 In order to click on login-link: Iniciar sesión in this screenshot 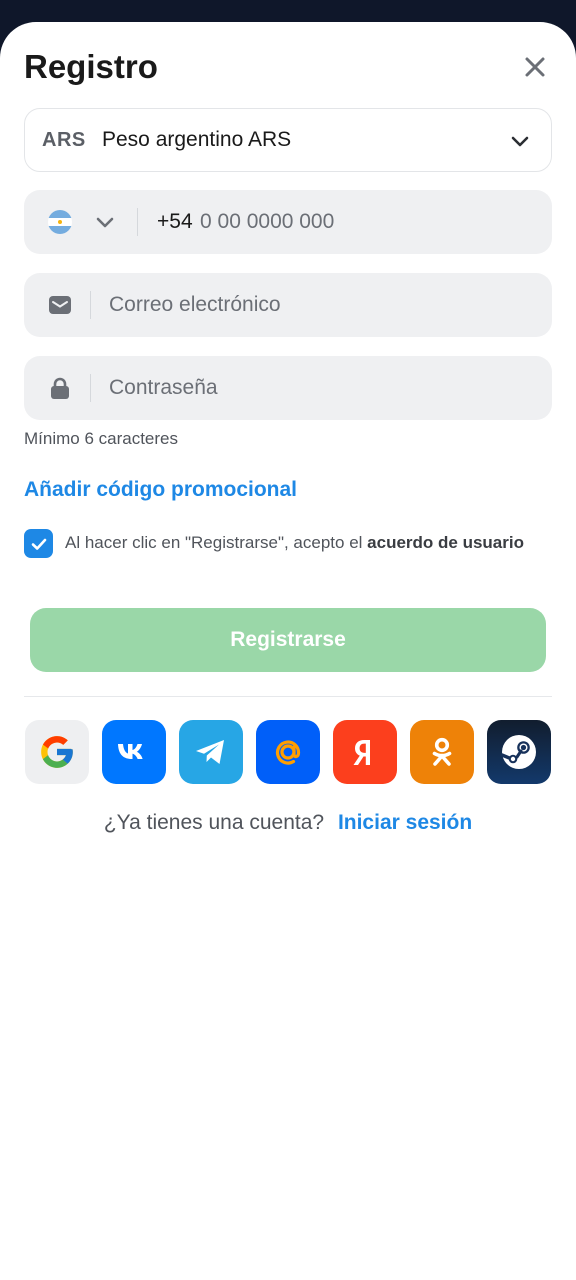, I will do `click(405, 822)`.